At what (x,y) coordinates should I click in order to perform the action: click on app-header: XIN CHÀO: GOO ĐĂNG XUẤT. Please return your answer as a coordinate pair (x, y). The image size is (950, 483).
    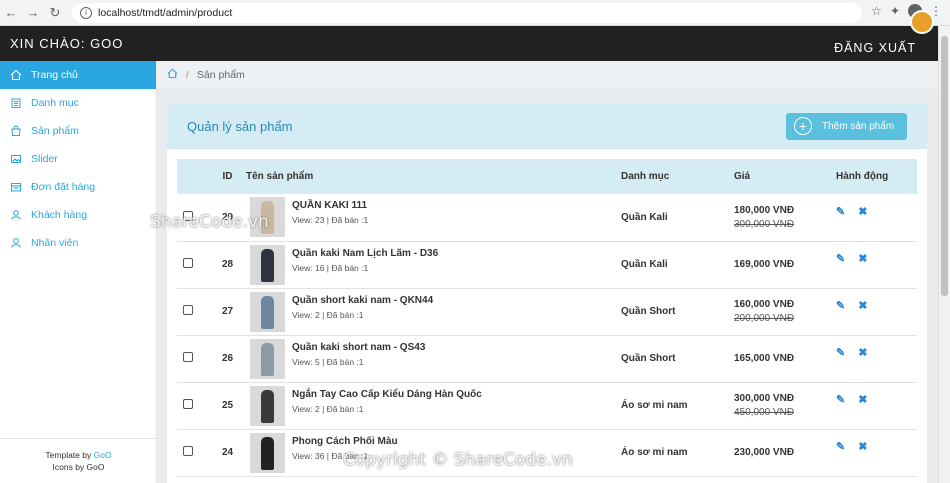
    Looking at the image, I should click on (469, 43).